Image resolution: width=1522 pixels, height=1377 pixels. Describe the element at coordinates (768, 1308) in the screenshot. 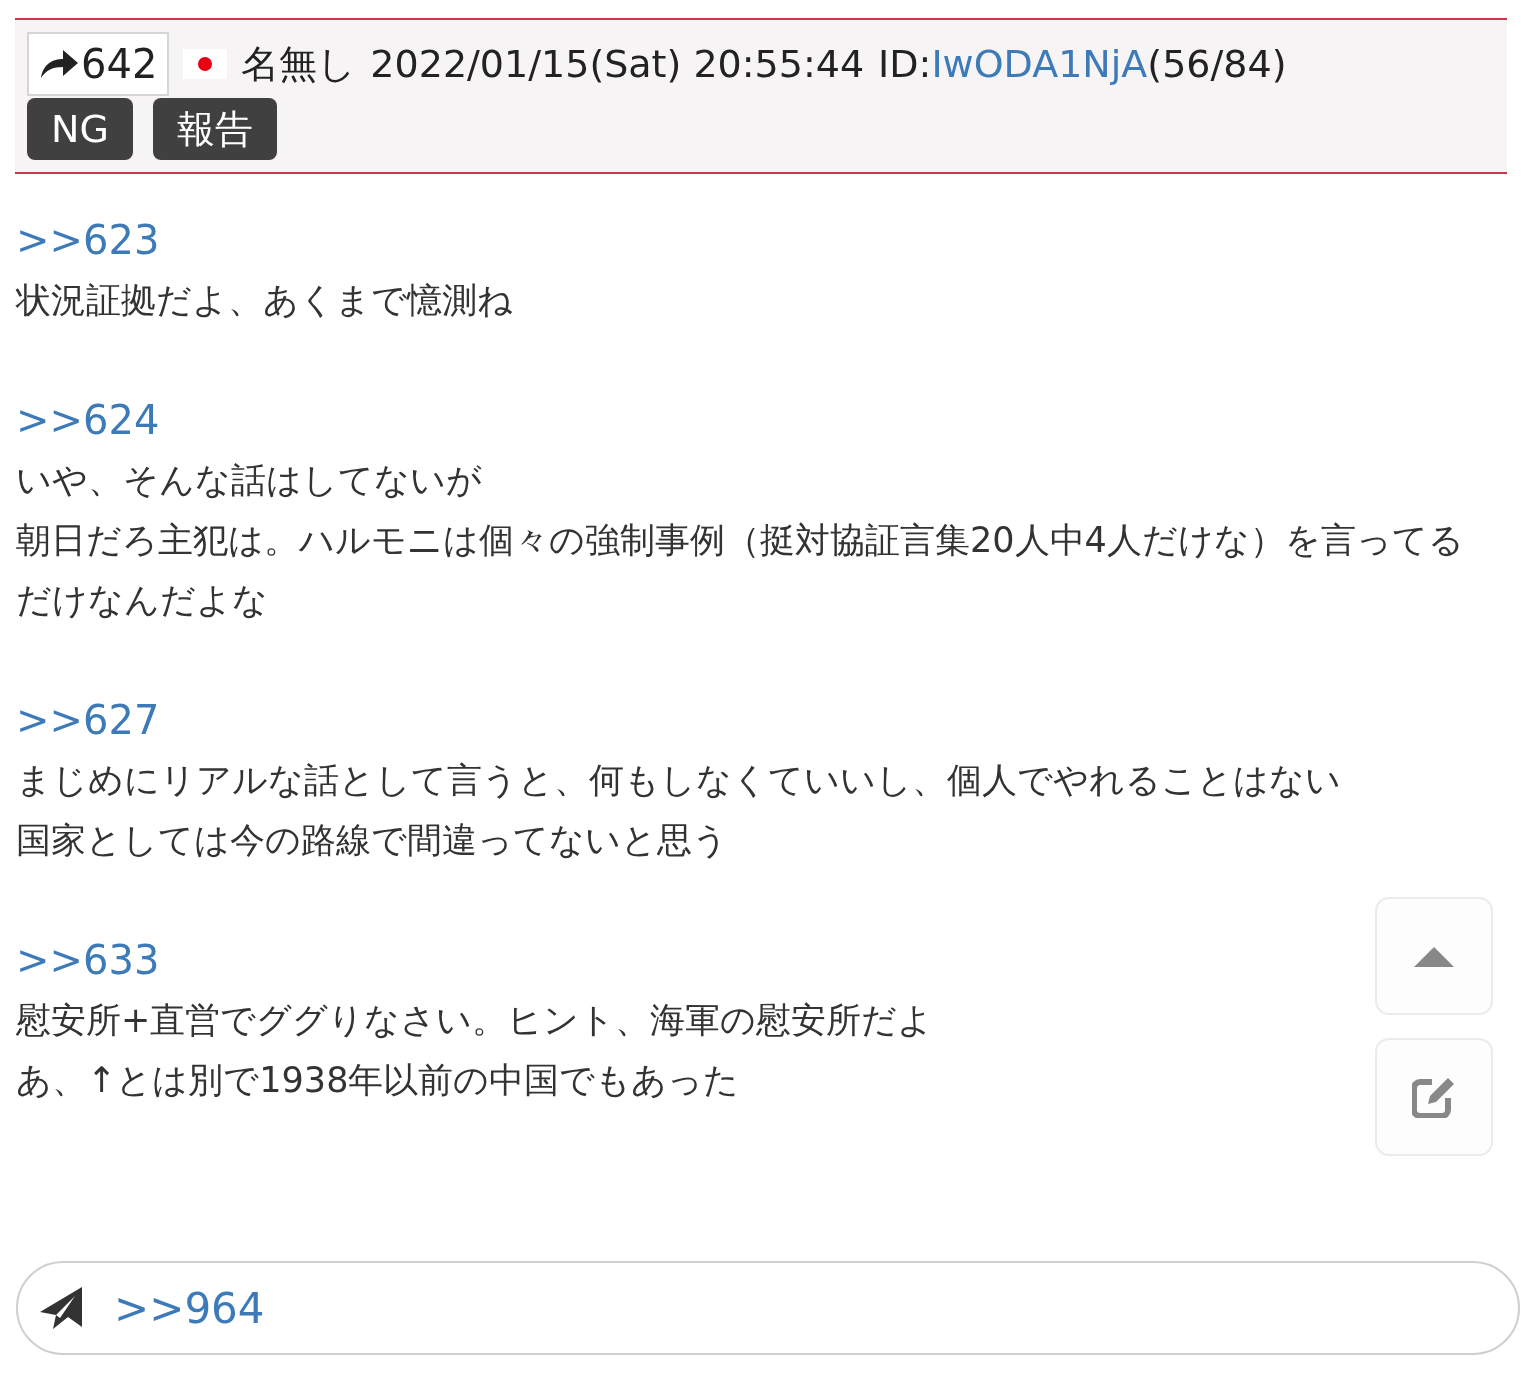

I see `reply-input-field: >>964` at that location.